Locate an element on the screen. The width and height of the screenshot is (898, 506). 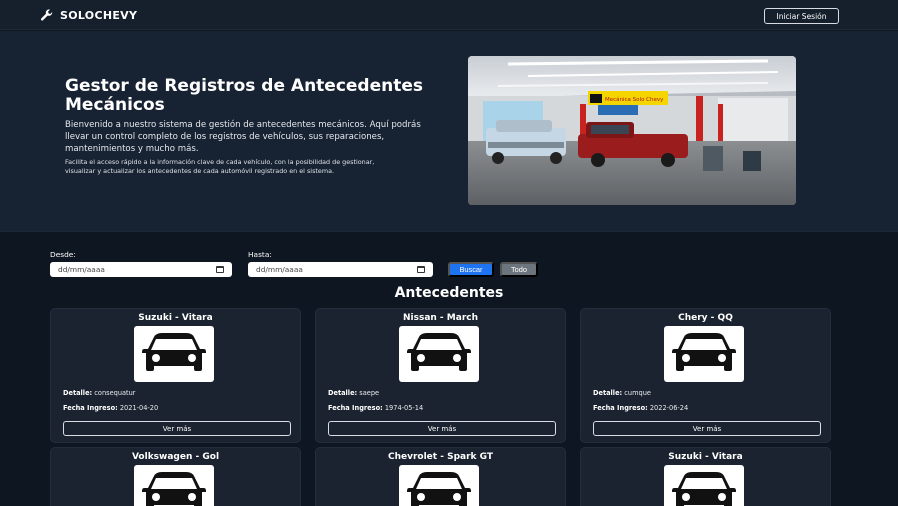
card-detail: Detalle: consequatur is located at coordinates (99, 393).